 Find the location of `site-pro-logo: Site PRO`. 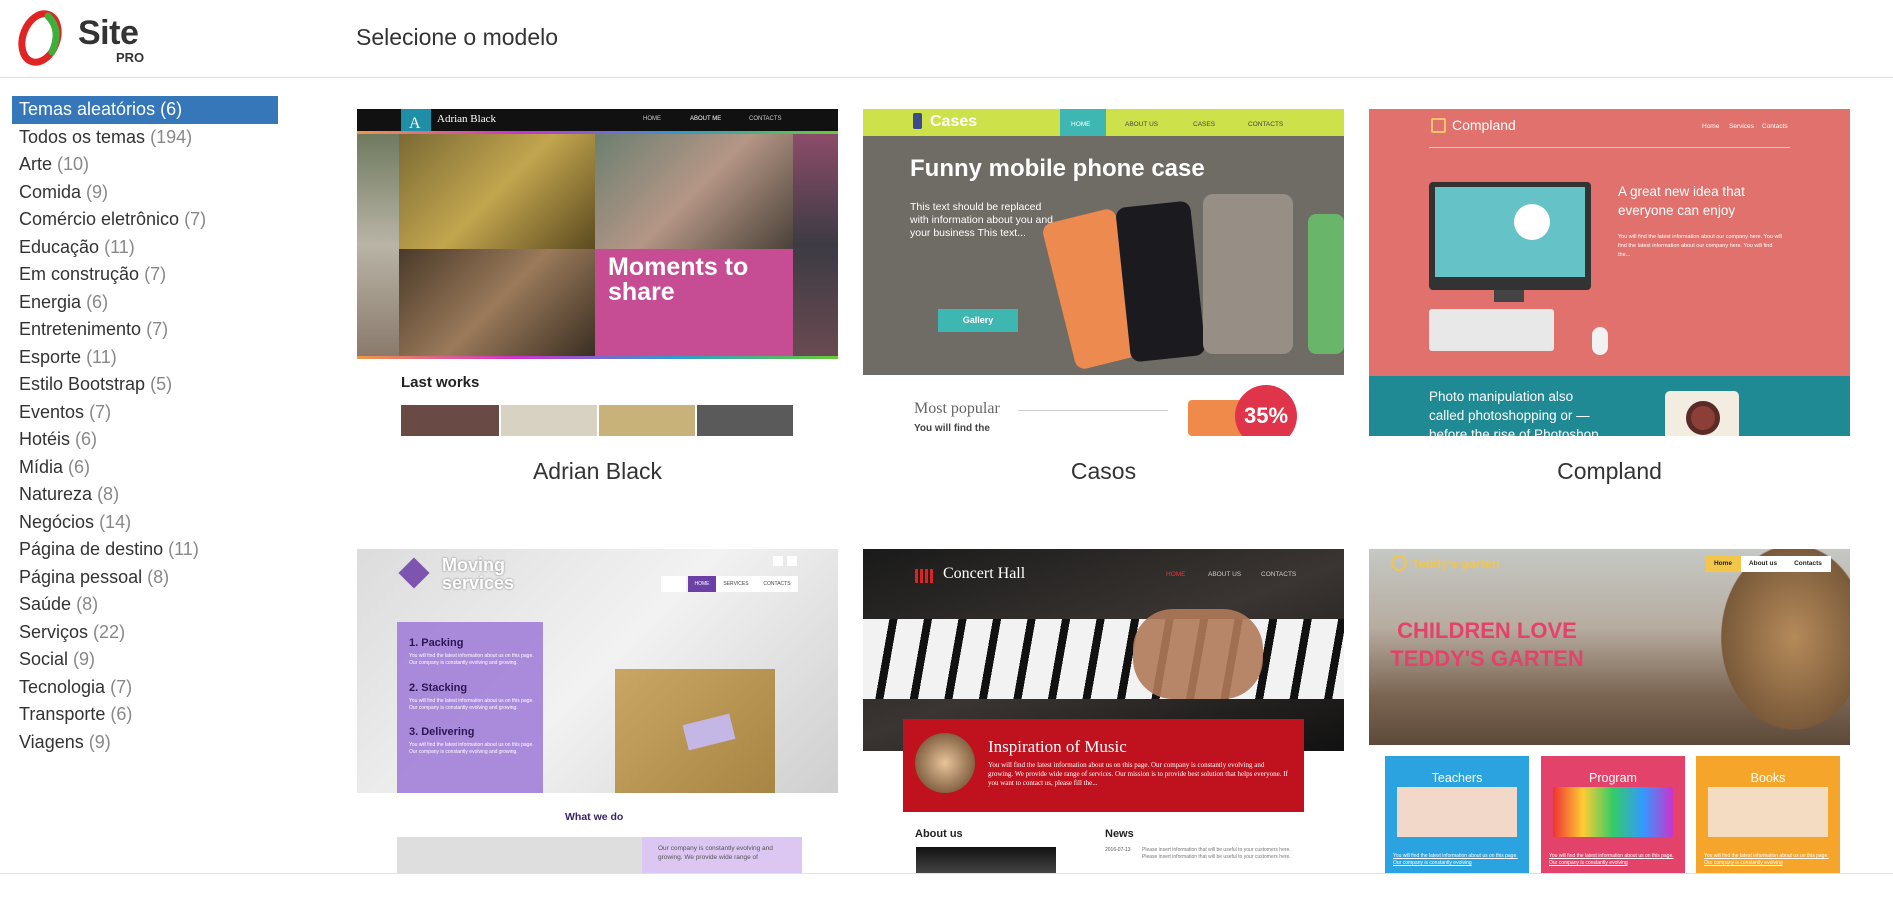

site-pro-logo: Site PRO is located at coordinates (83, 38).